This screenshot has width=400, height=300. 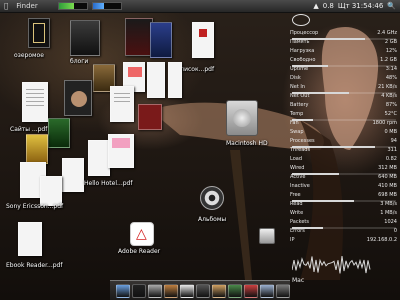 What do you see at coordinates (155, 291) in the screenshot?
I see `tools-icon` at bounding box center [155, 291].